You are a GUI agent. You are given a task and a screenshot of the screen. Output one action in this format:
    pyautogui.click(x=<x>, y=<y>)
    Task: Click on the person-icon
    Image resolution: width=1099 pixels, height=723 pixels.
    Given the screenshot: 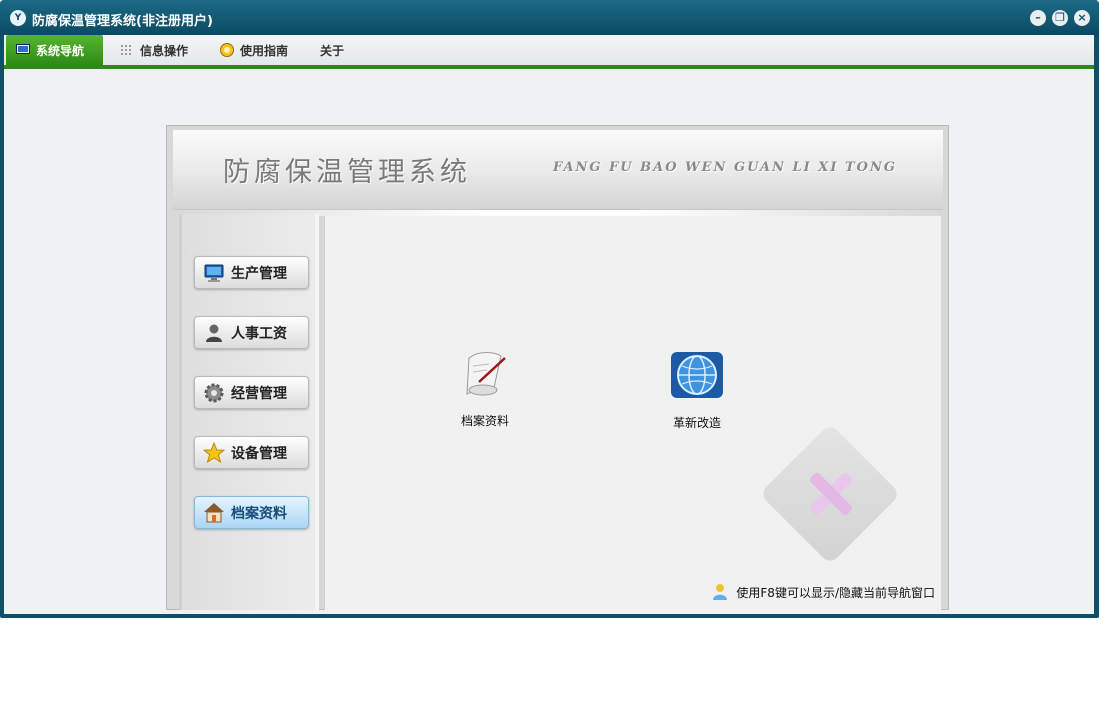 What is the action you would take?
    pyautogui.click(x=214, y=333)
    